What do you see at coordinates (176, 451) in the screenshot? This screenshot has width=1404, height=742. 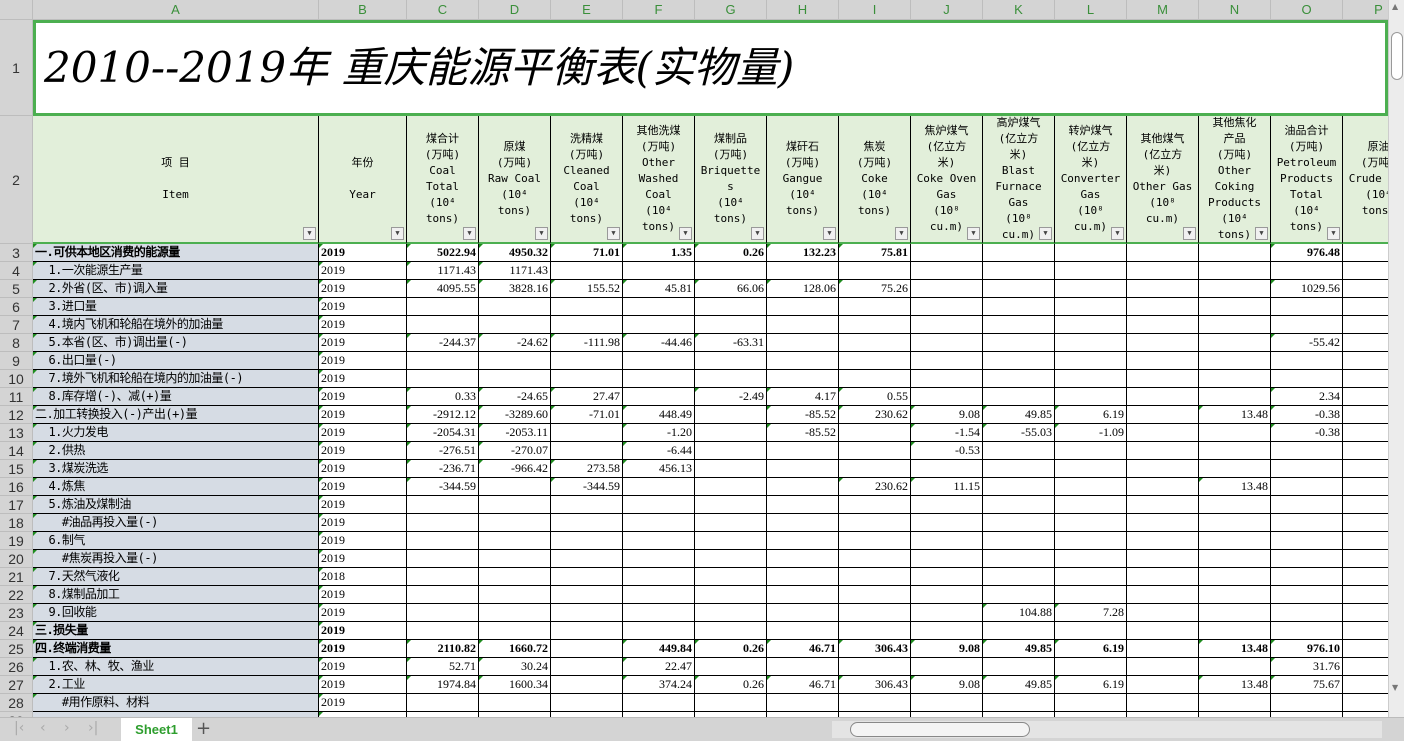 I see `row-label: 2.供热` at bounding box center [176, 451].